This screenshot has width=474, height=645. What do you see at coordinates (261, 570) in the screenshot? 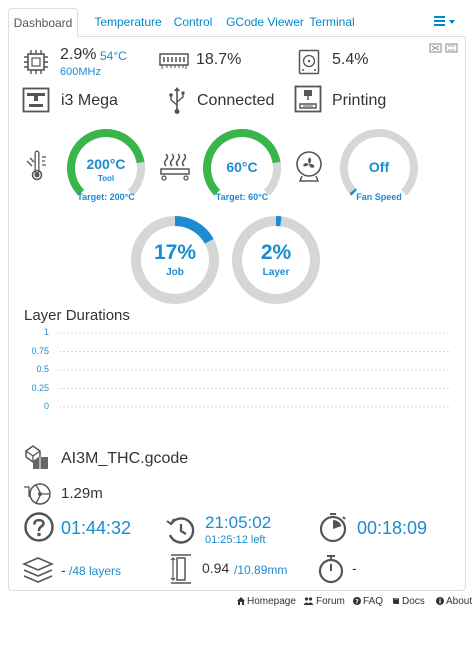
I see `total-height: /10.89mm` at bounding box center [261, 570].